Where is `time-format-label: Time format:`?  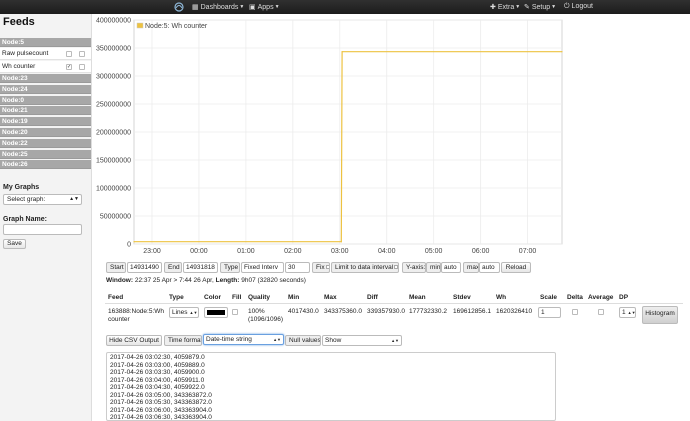 time-format-label: Time format: is located at coordinates (183, 340).